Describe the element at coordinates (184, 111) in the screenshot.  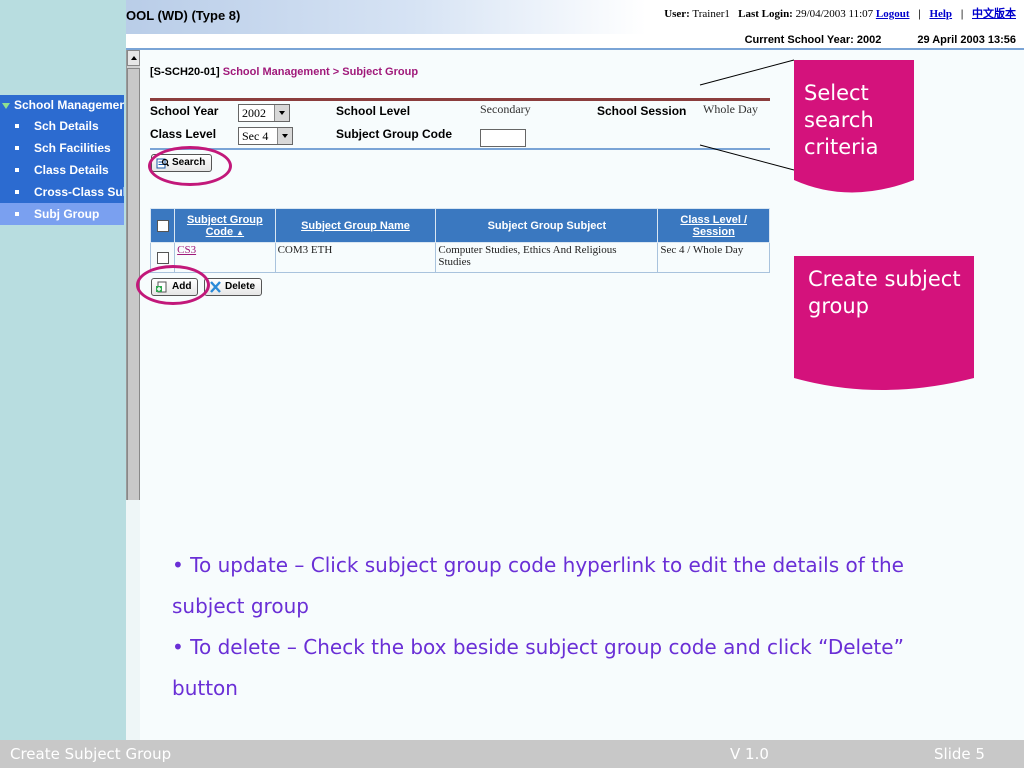
I see `school-year-label: School Year` at that location.